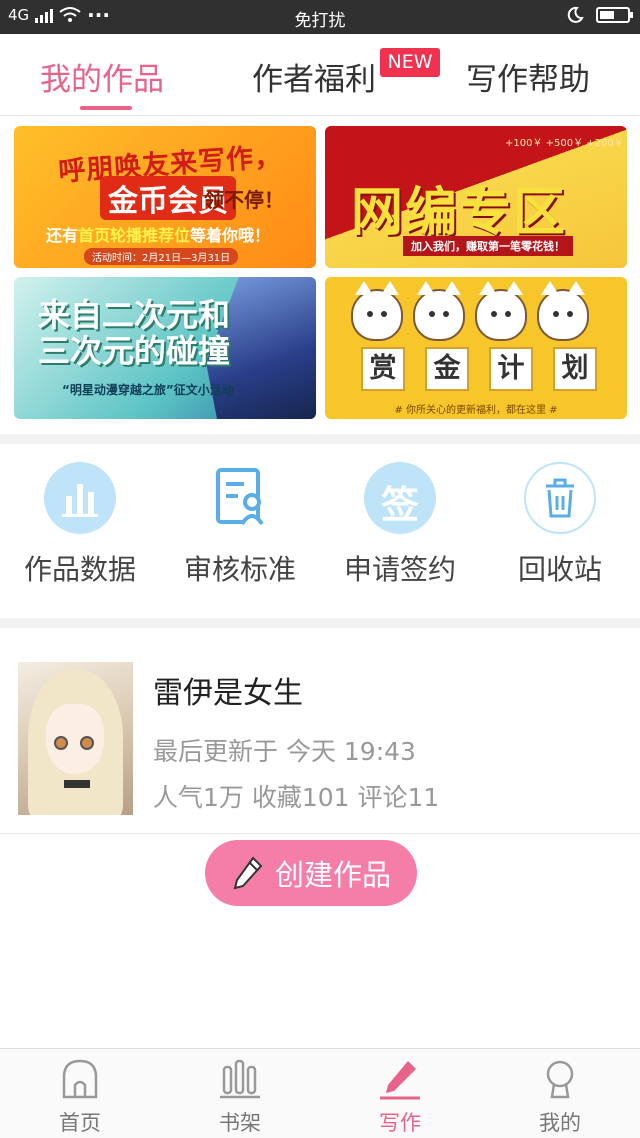  I want to click on moon-icon, so click(575, 14).